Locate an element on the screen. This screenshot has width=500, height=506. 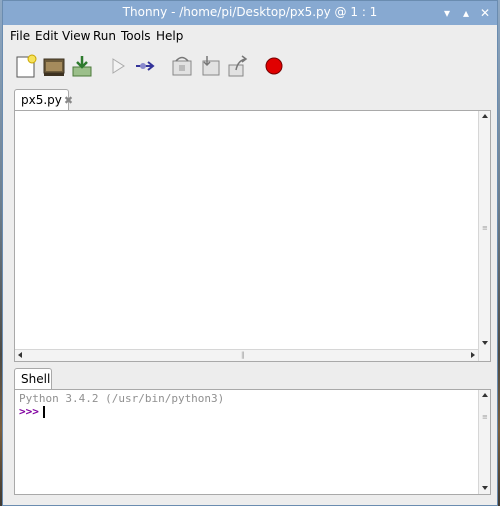
maximize-icon: ▴ is located at coordinates (466, 13).